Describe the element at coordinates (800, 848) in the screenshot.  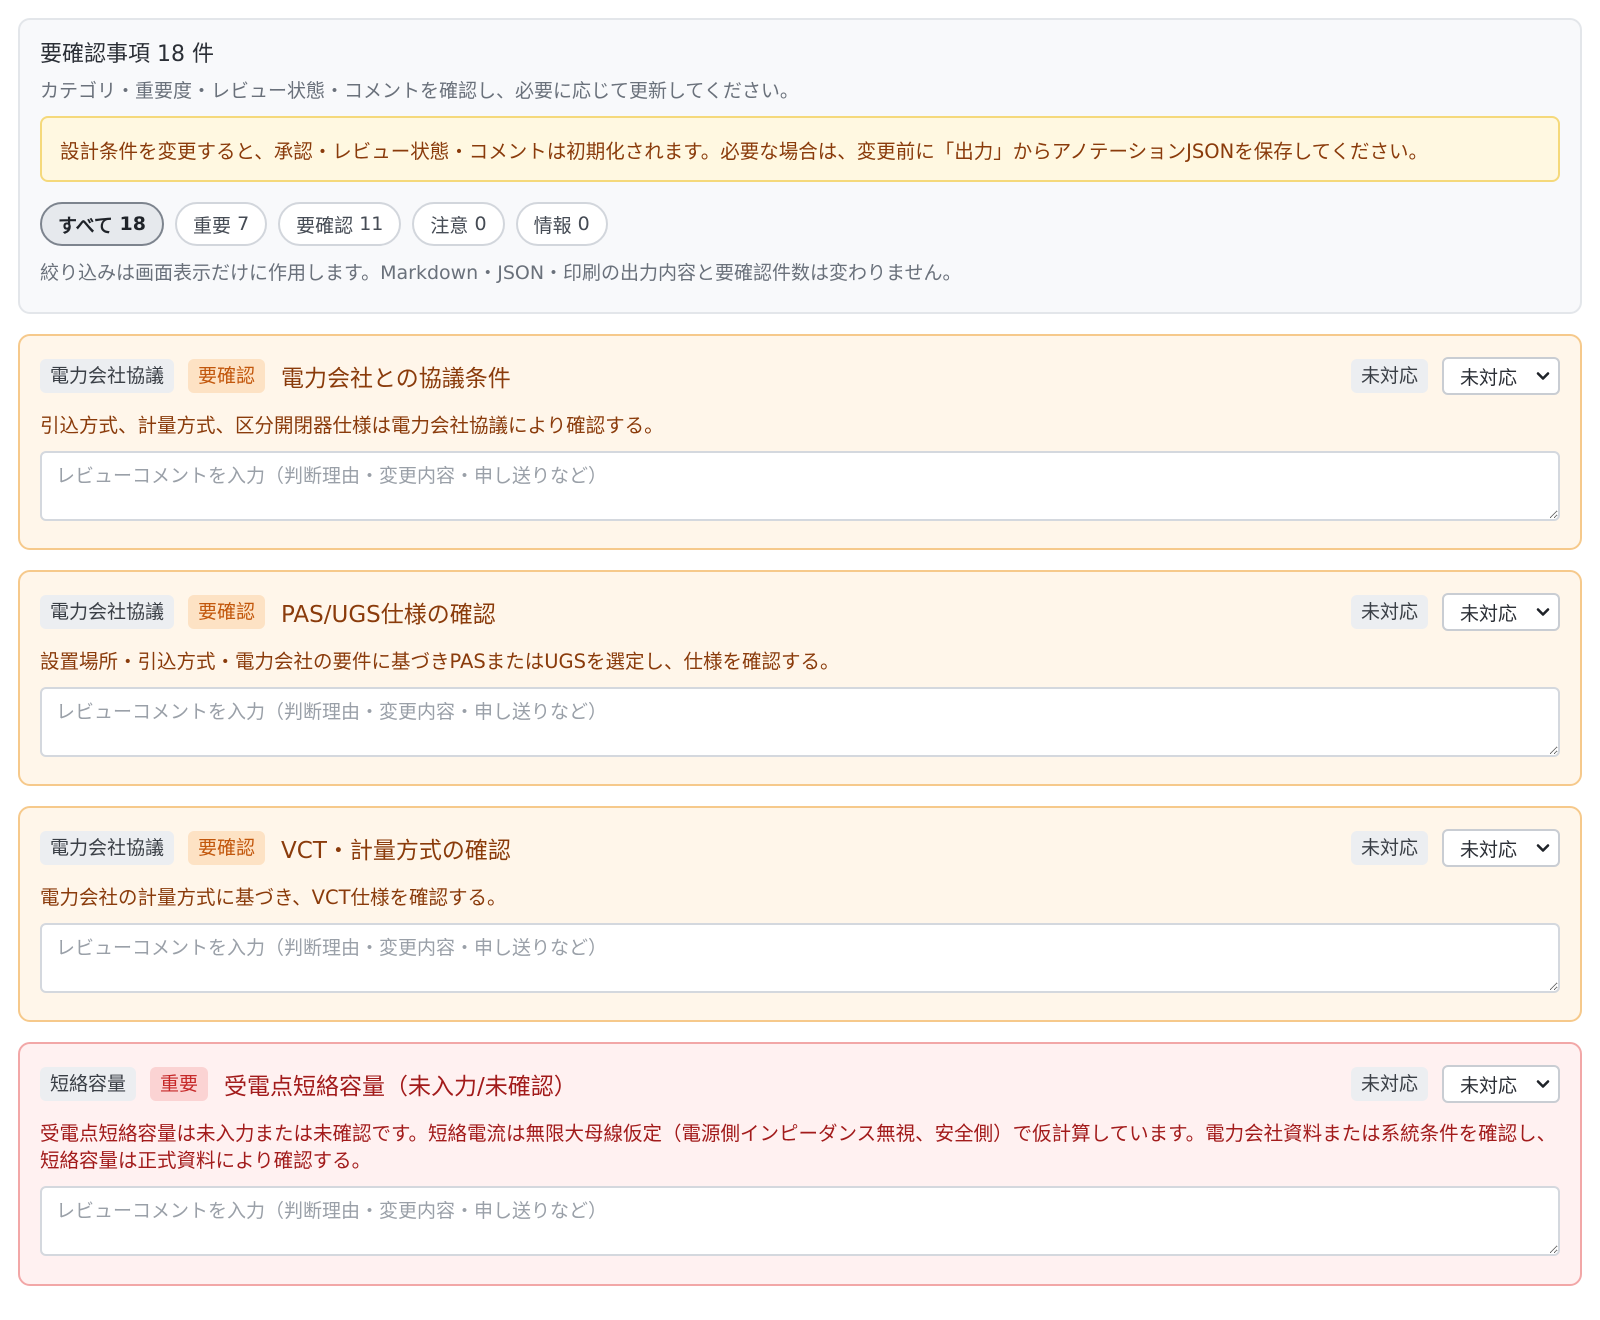
I see `review-item-header: 電力会社協議 要確認 VCT・計量方式の確認 未対応 未対応` at that location.